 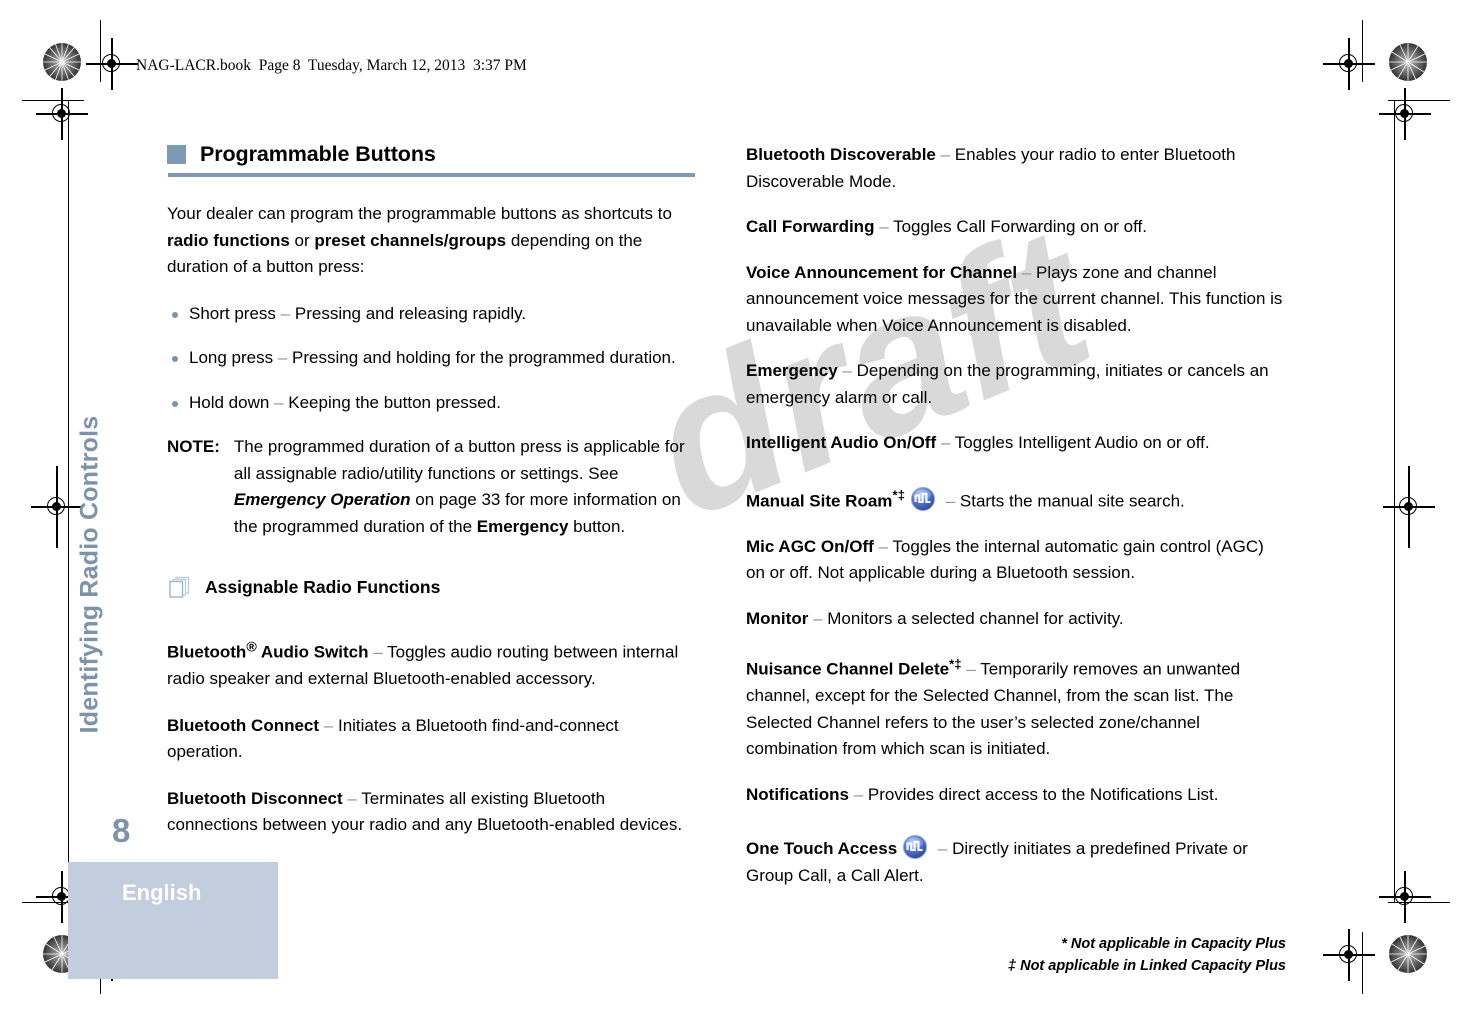 What do you see at coordinates (822, 849) in the screenshot?
I see `function-term: One Touch Access` at bounding box center [822, 849].